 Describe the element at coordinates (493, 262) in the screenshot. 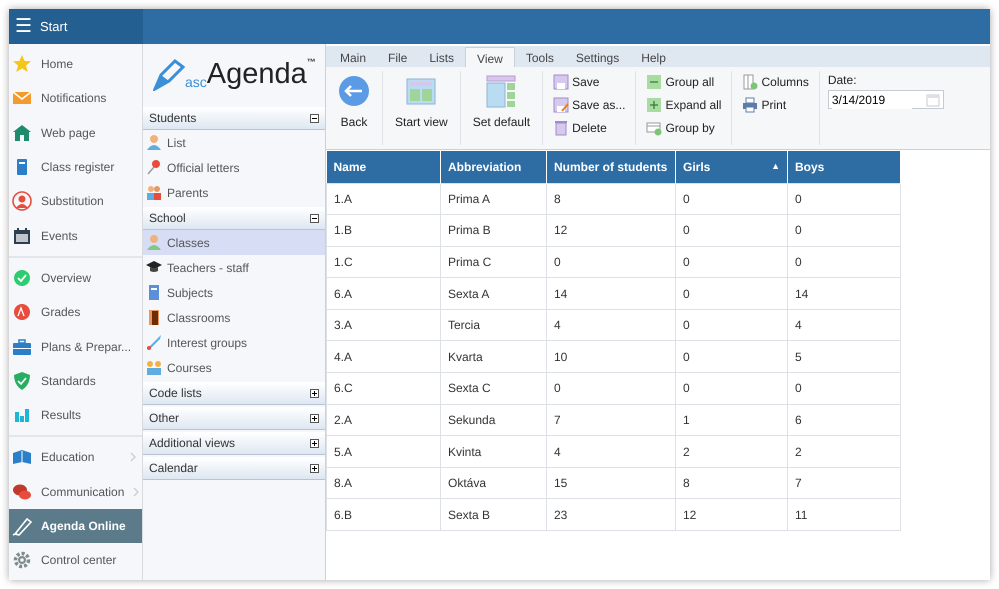

I see `table-cell: Prima C` at that location.